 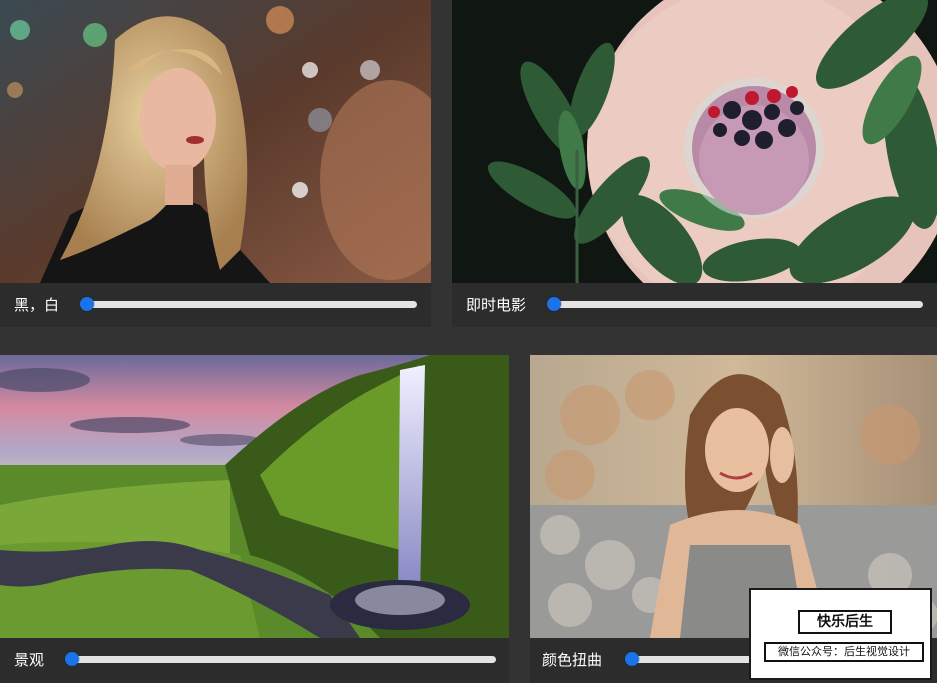 What do you see at coordinates (29, 660) in the screenshot?
I see `filter-label: 景观` at bounding box center [29, 660].